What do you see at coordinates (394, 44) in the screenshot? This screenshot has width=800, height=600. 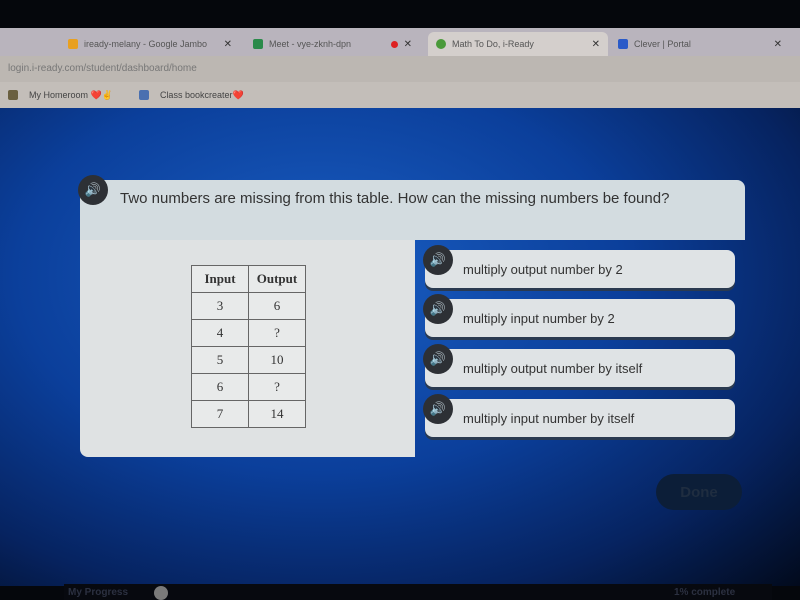 I see `recording-icon` at bounding box center [394, 44].